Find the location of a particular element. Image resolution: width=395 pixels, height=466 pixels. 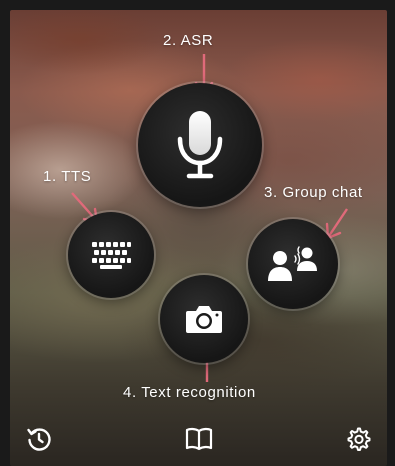

settings-button is located at coordinates (358, 439).